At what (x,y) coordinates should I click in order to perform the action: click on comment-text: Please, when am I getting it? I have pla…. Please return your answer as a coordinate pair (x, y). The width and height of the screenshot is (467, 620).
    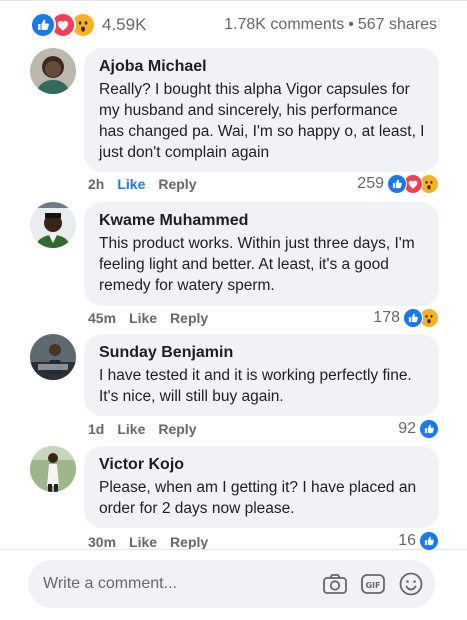
    Looking at the image, I should click on (258, 498).